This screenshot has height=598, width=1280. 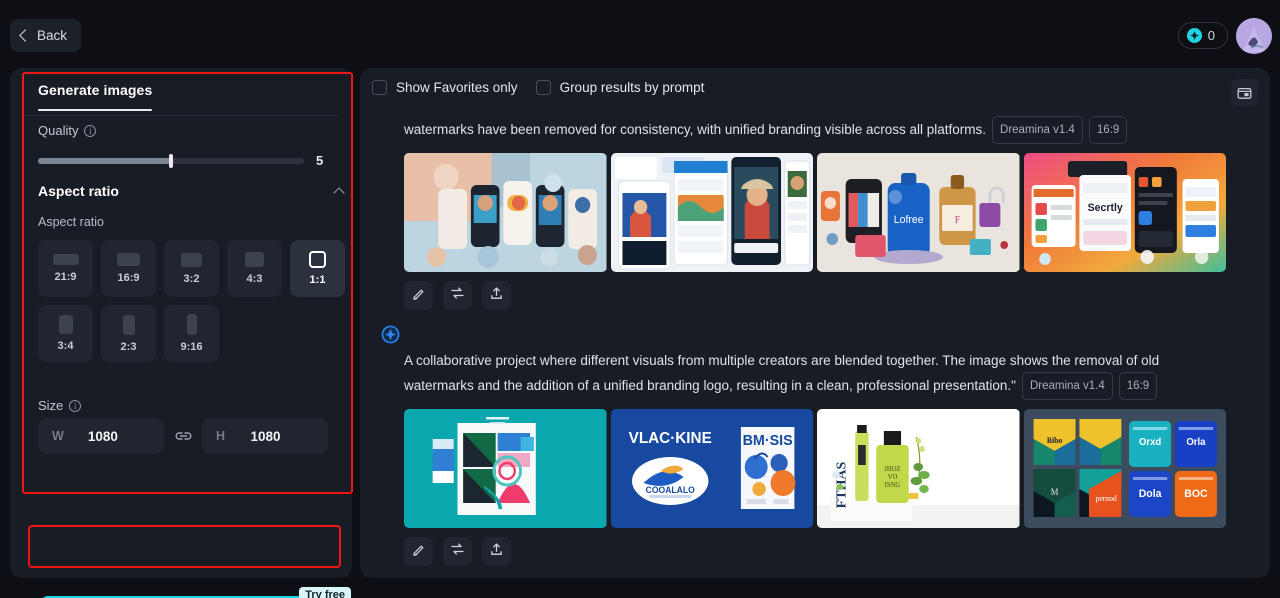 I want to click on width-field: W 1080, so click(x=101, y=436).